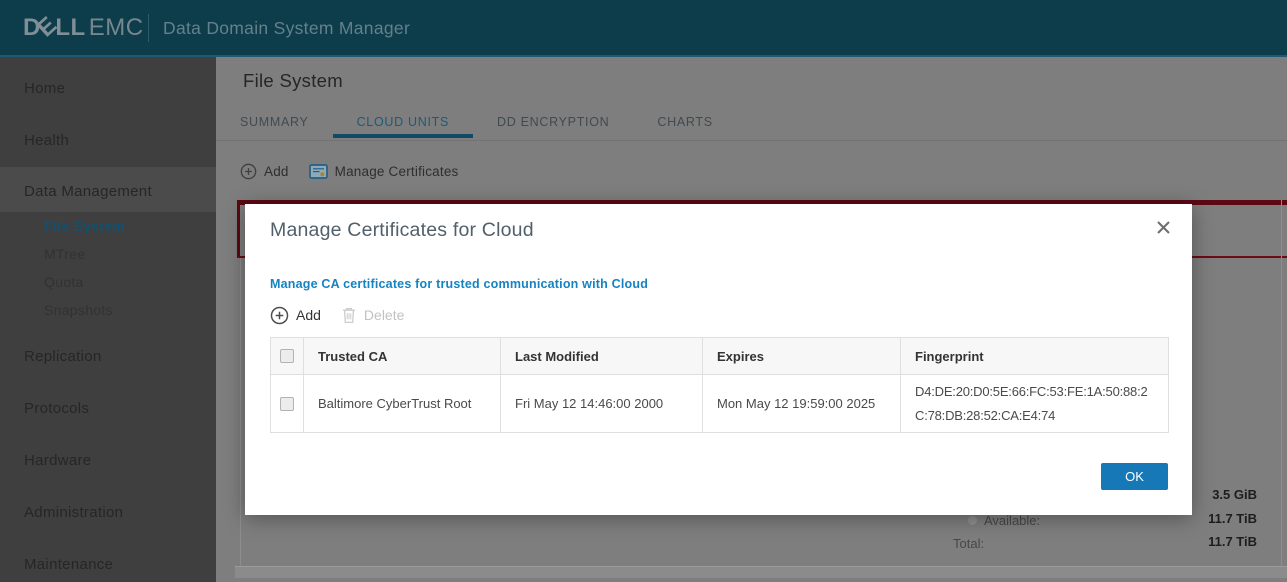 The height and width of the screenshot is (582, 1287). What do you see at coordinates (402, 403) in the screenshot?
I see `cell-trusted-ca: Baltimore CyberTrust Root` at bounding box center [402, 403].